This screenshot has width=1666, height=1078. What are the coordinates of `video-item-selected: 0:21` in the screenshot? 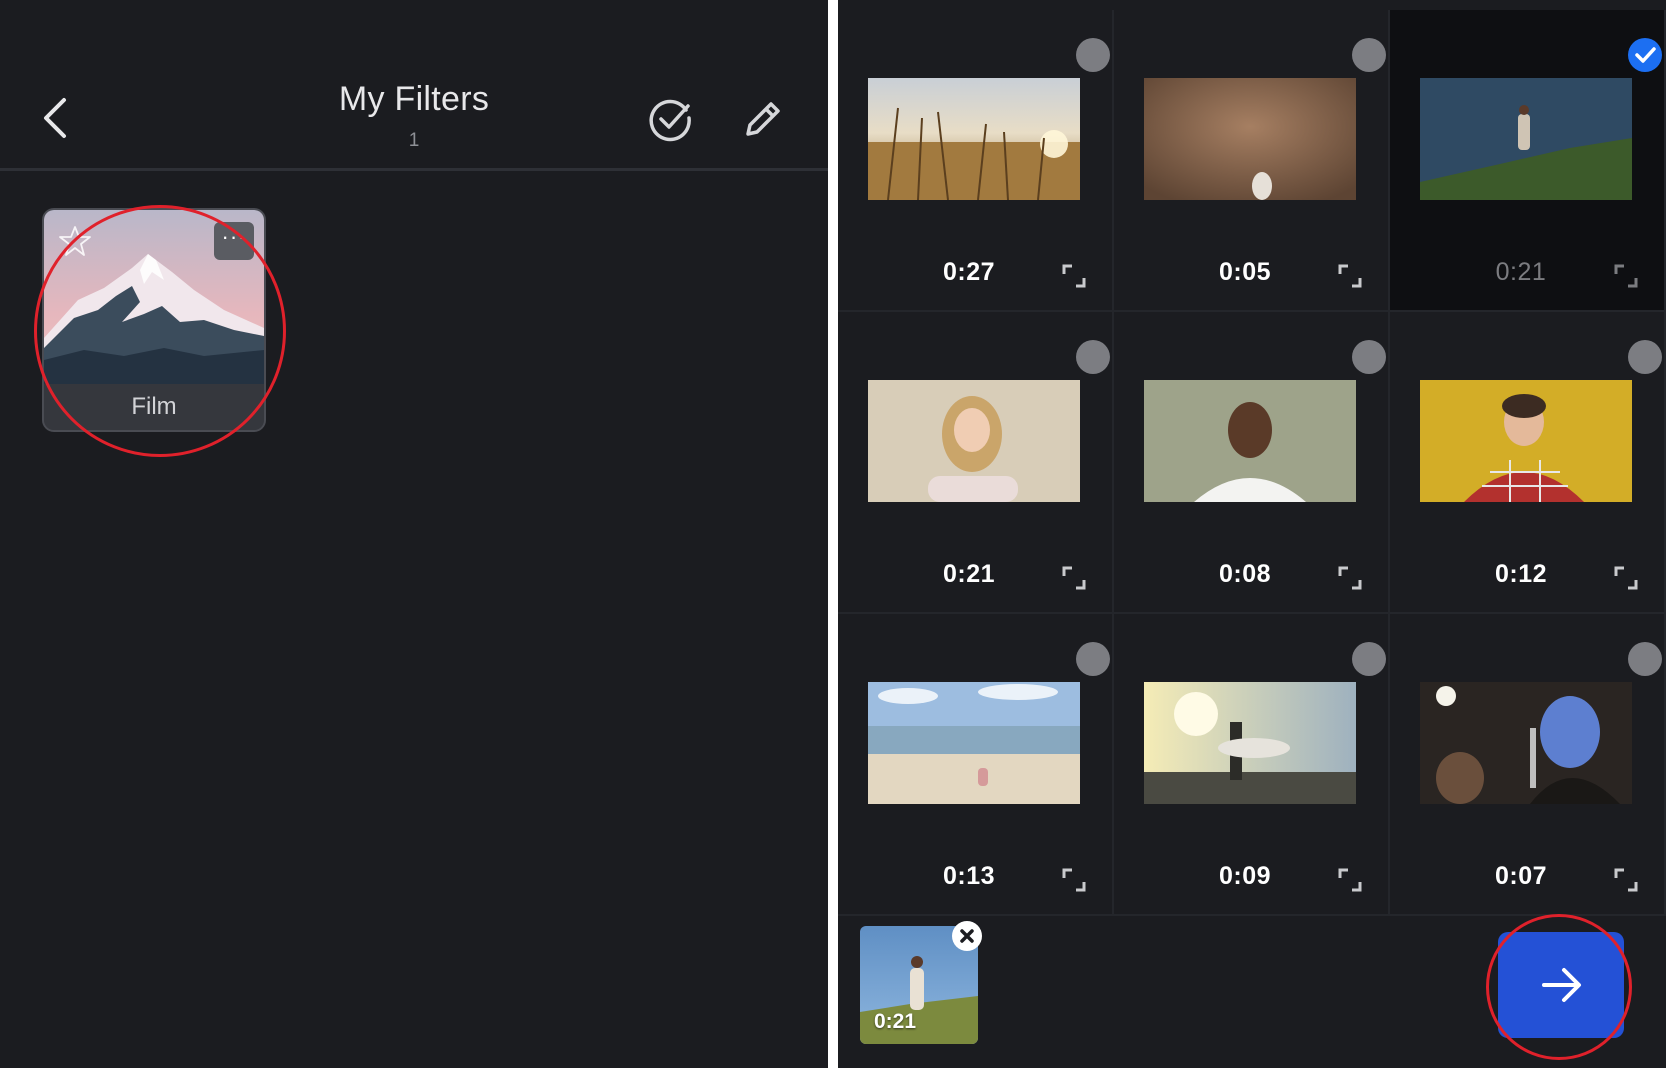 It's located at (1528, 161).